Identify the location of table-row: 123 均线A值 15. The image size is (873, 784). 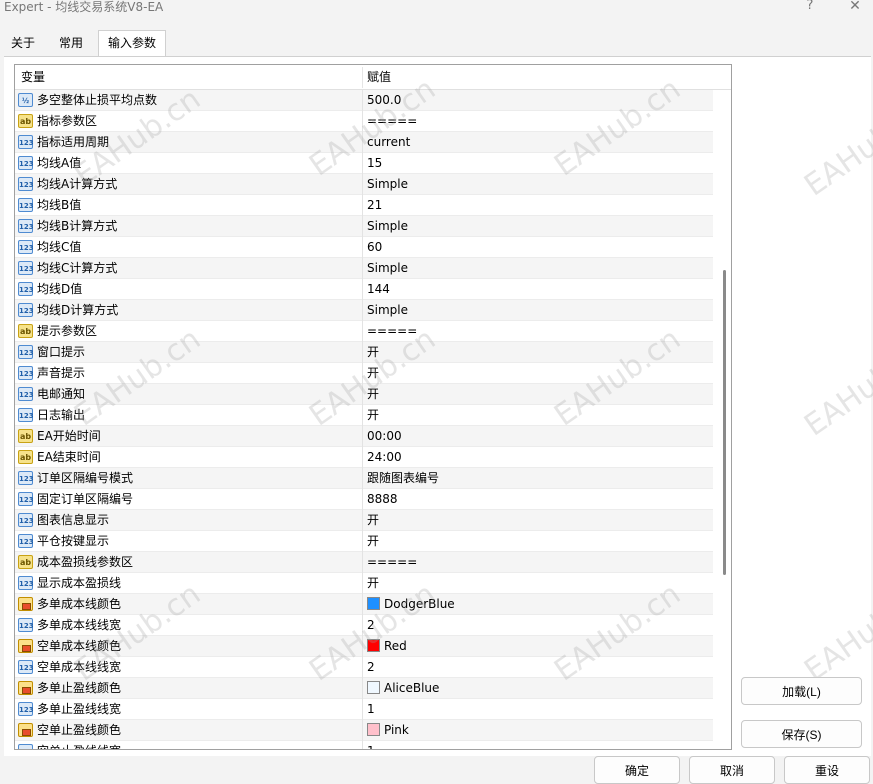
(364, 163).